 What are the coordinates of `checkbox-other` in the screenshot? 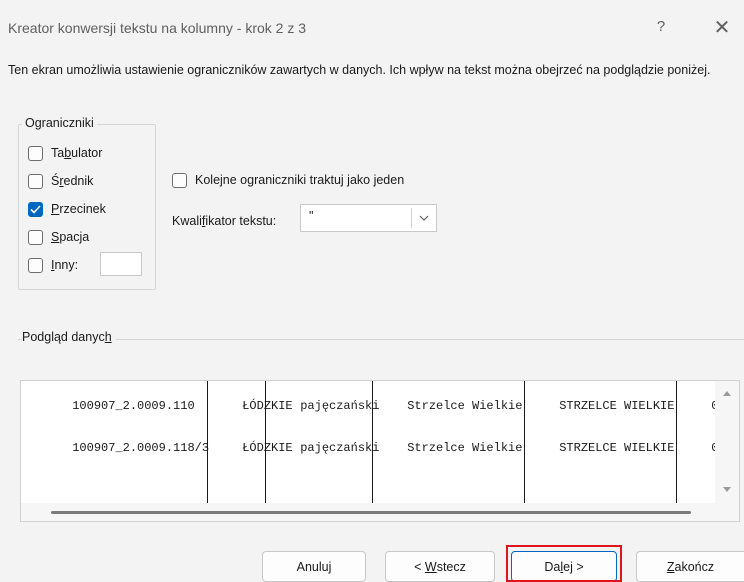 It's located at (35, 265).